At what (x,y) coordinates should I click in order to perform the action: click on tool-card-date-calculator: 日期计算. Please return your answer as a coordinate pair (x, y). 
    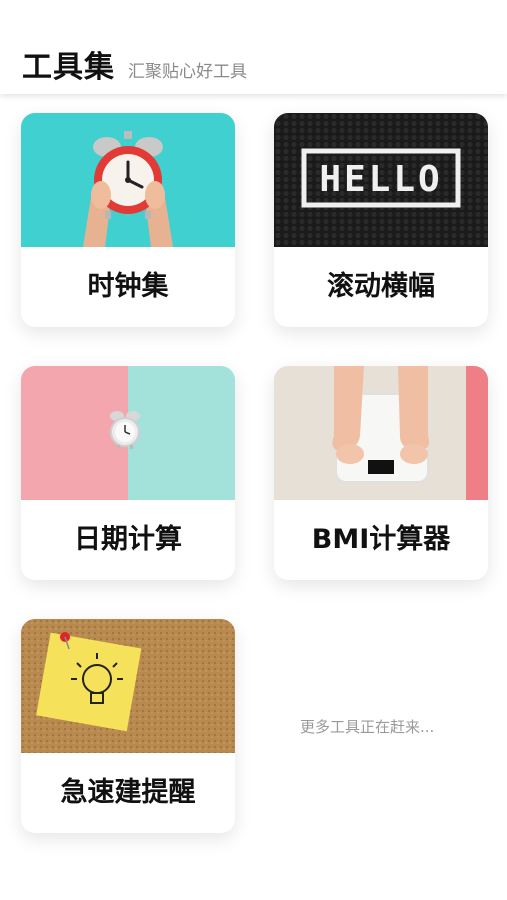
    Looking at the image, I should click on (128, 473).